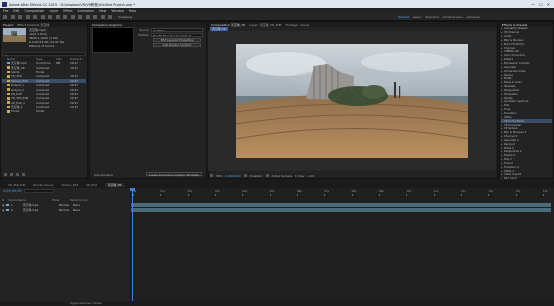  What do you see at coordinates (541, 4) in the screenshot?
I see `maximize-button: ☐` at bounding box center [541, 4].